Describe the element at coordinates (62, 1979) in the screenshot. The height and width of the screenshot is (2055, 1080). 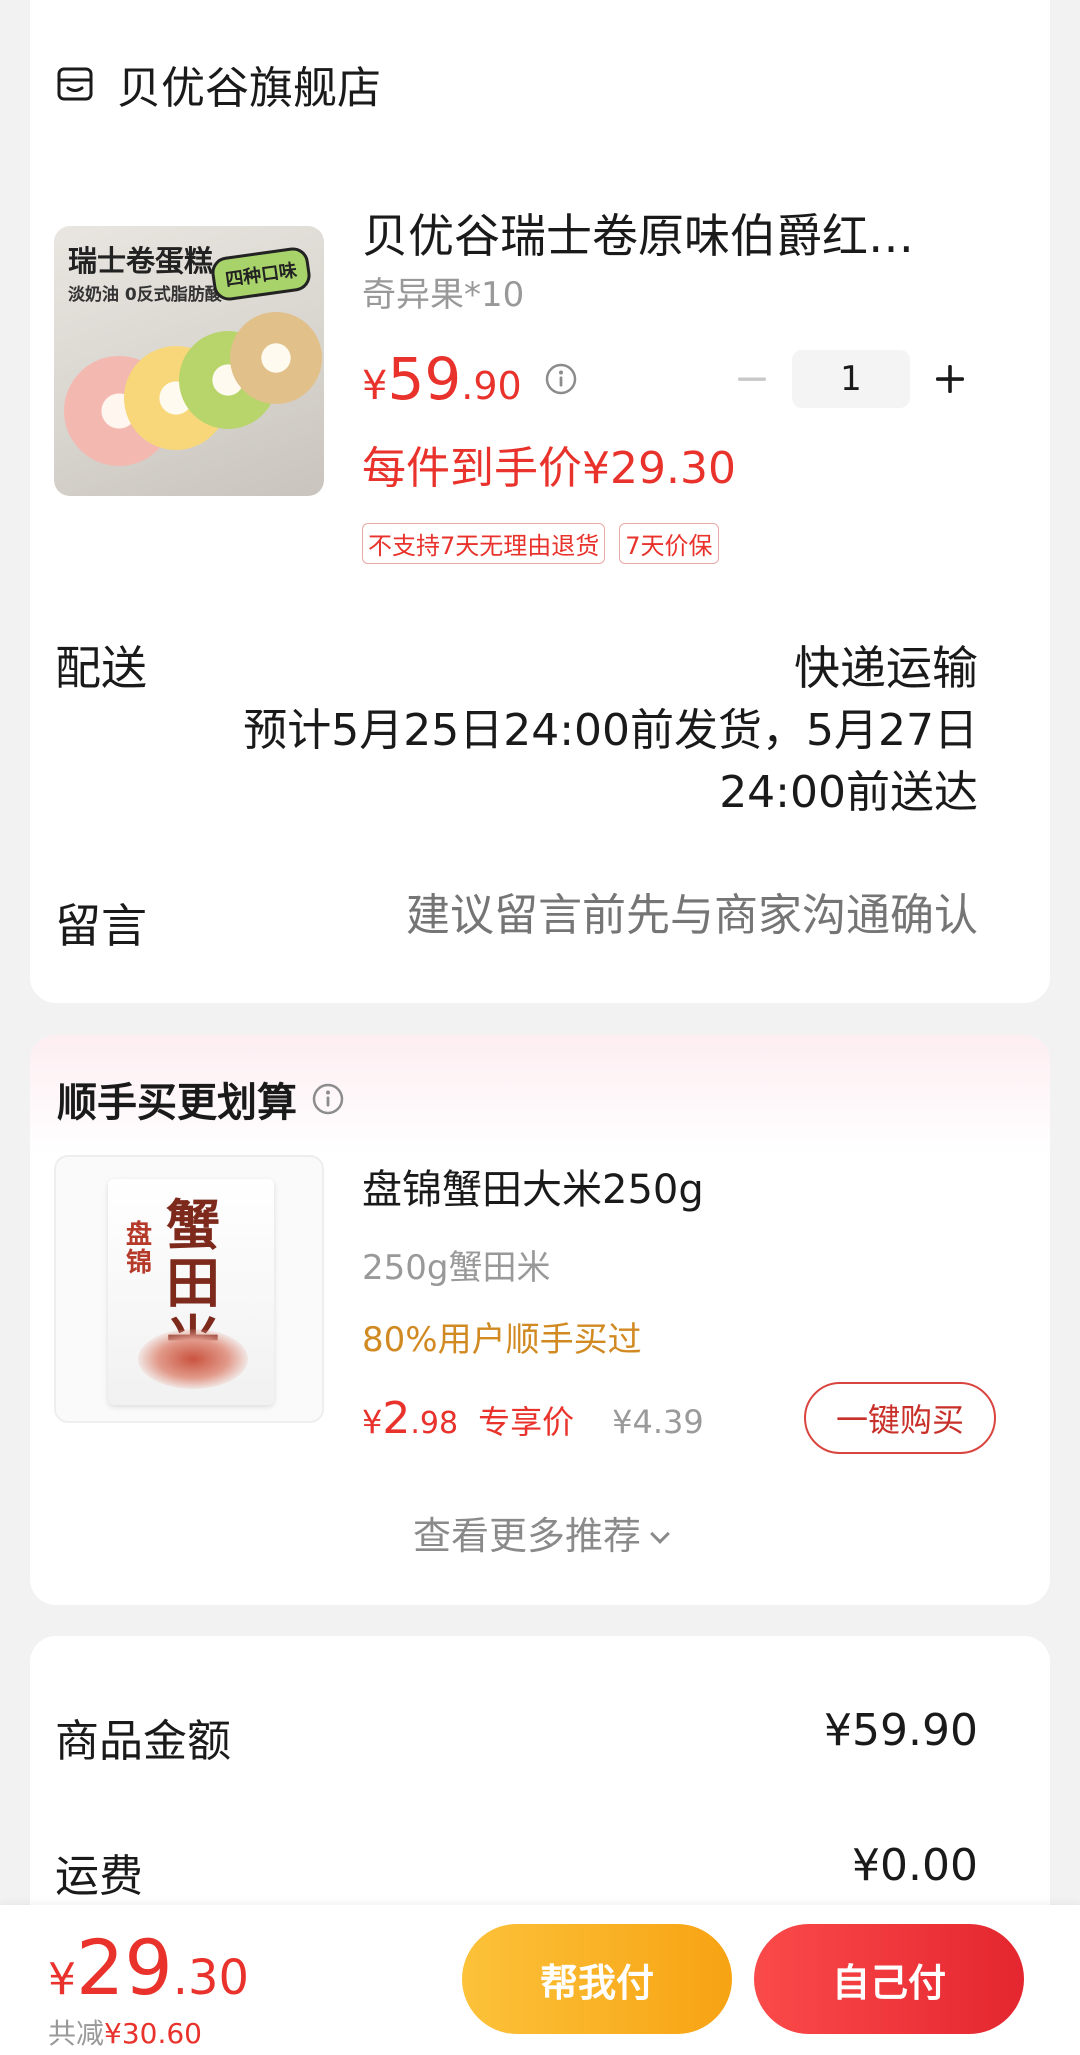
I see `total-symbol: ¥` at that location.